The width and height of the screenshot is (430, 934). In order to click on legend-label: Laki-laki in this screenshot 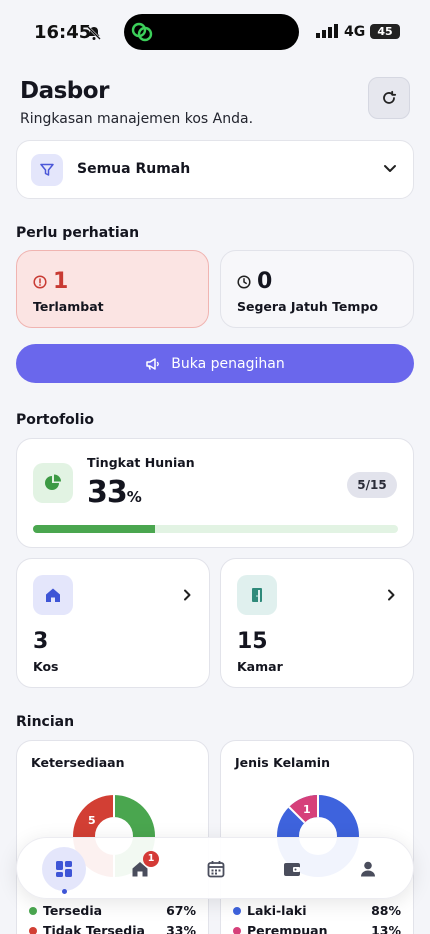, I will do `click(277, 910)`.